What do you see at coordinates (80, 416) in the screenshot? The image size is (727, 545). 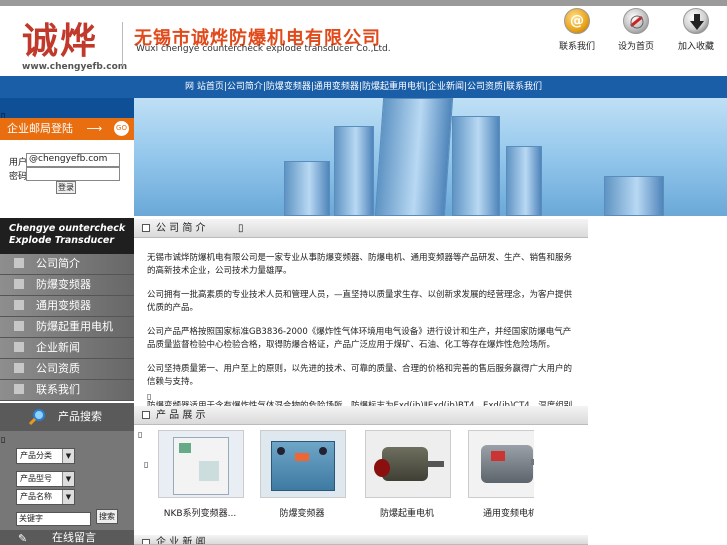 I see `product-search-title: 产品搜索` at bounding box center [80, 416].